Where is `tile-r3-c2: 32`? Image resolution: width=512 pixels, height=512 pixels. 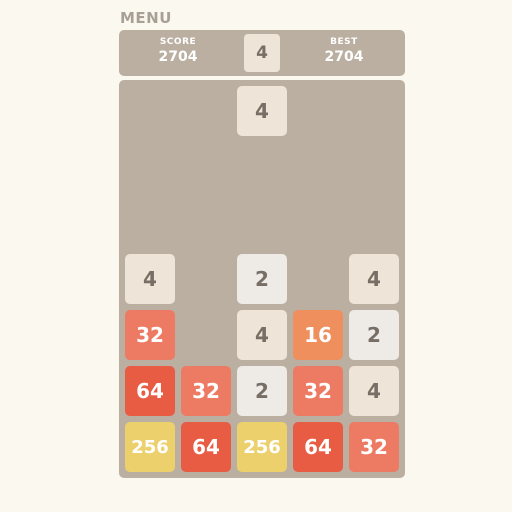
tile-r3-c2: 32 is located at coordinates (206, 391).